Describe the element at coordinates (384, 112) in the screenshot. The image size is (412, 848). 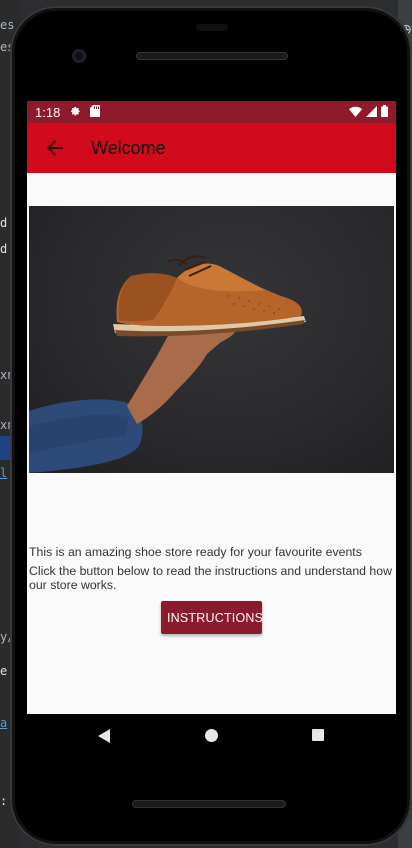
I see `battery-icon` at that location.